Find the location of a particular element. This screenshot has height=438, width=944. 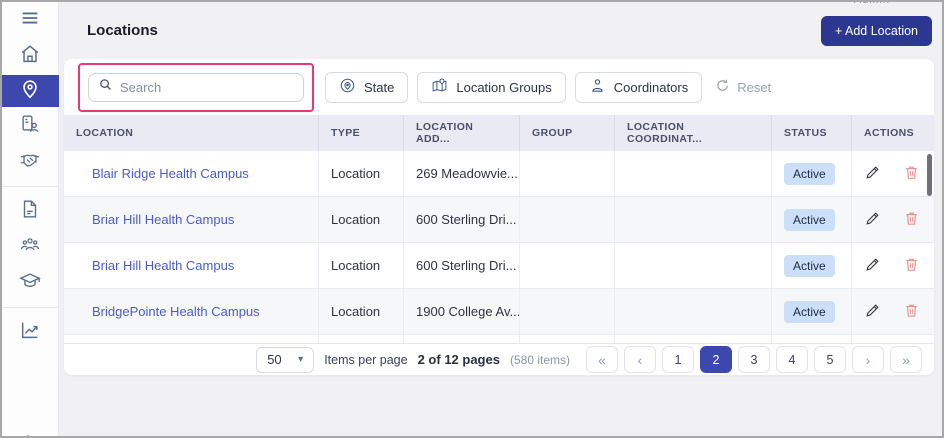

search-field is located at coordinates (196, 87).